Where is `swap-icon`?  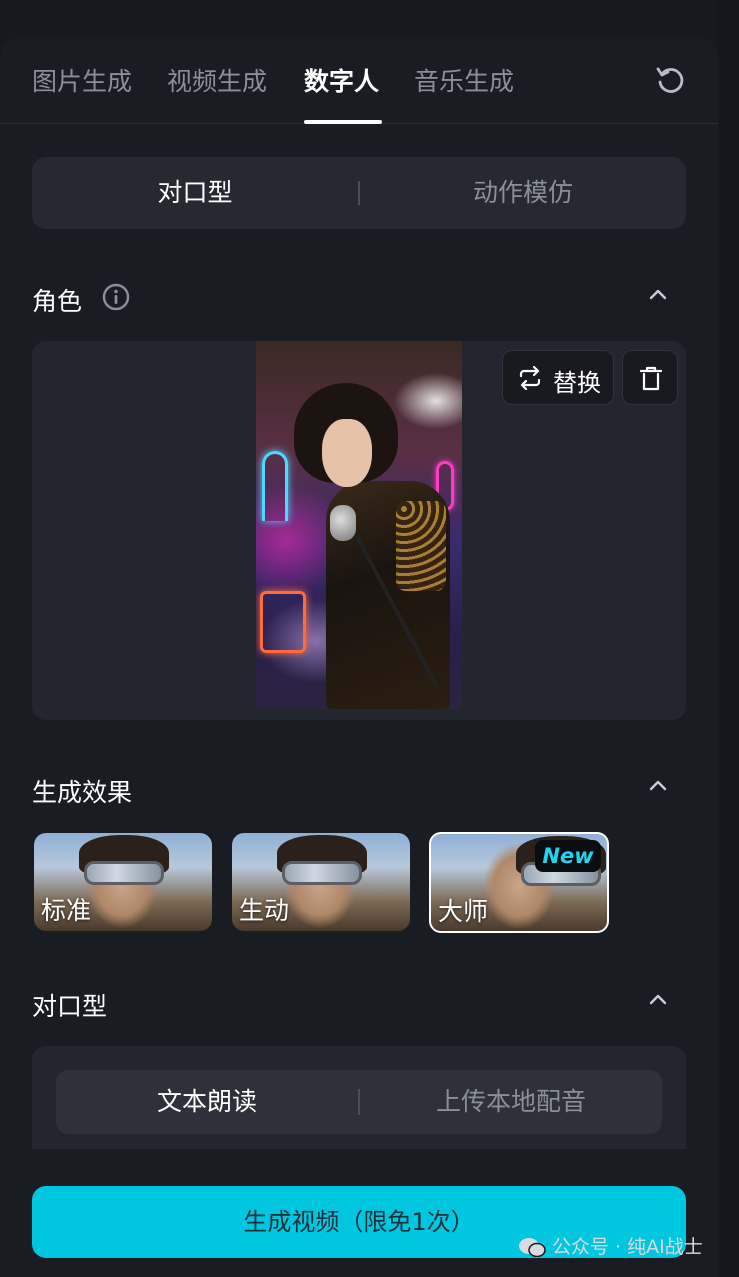
swap-icon is located at coordinates (530, 378).